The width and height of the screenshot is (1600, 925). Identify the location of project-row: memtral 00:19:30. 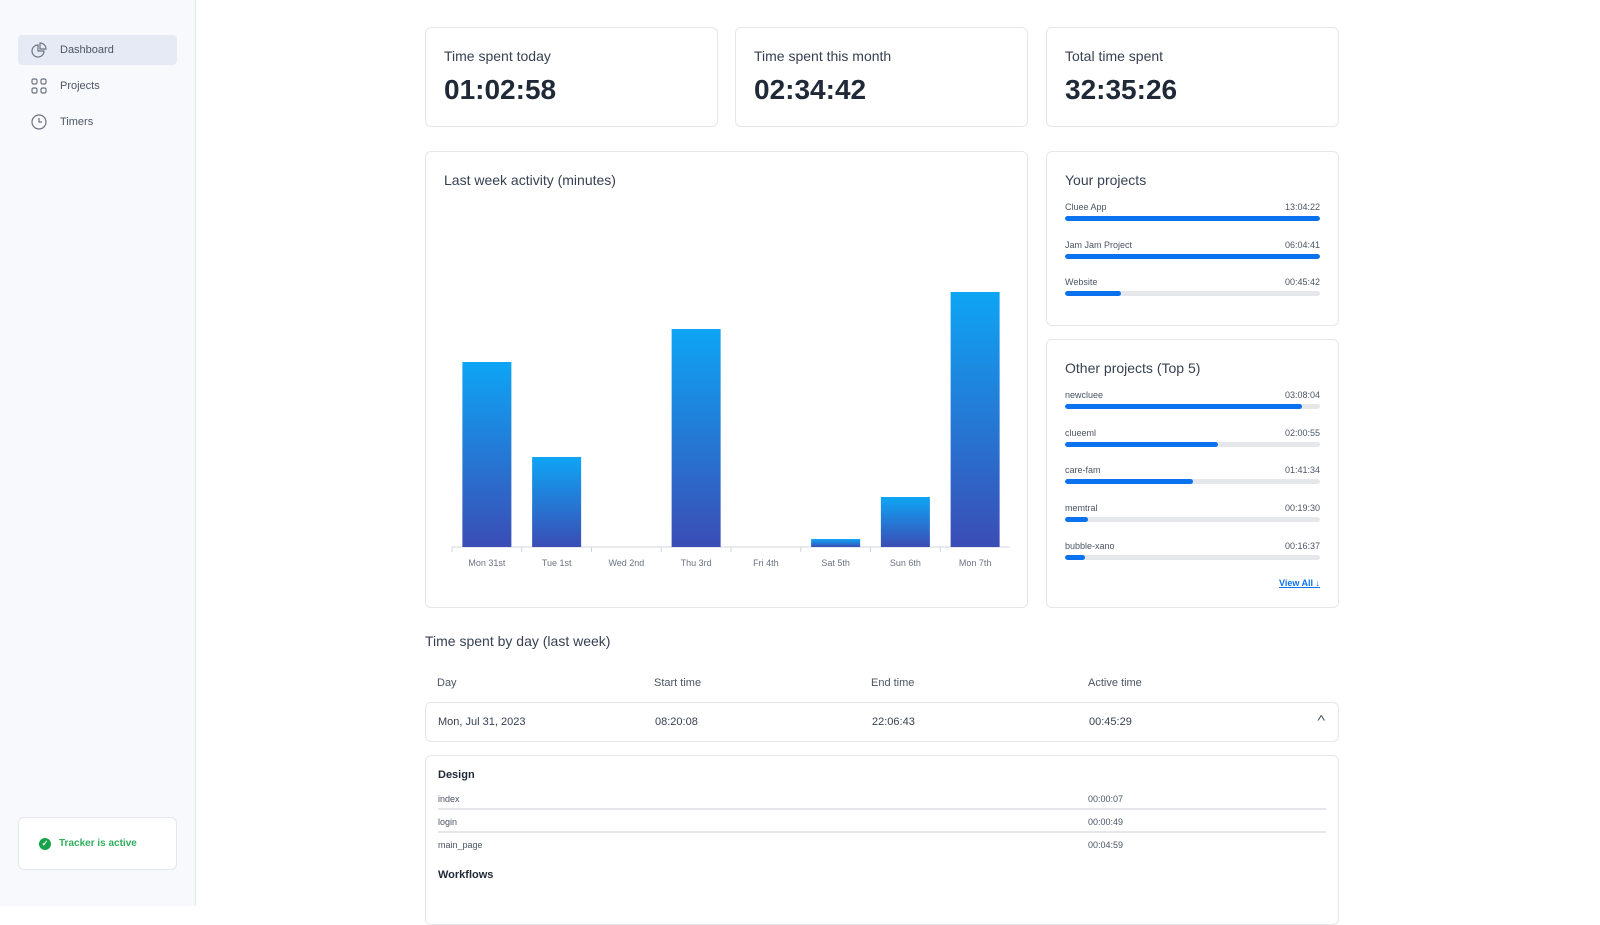
(1192, 518).